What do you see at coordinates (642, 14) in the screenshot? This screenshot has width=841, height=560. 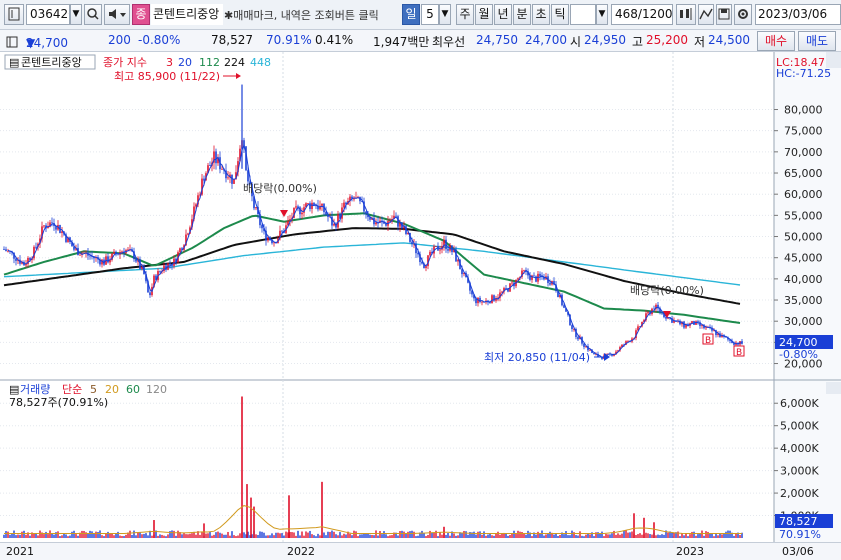 I see `bar-count-display: 468/1200` at bounding box center [642, 14].